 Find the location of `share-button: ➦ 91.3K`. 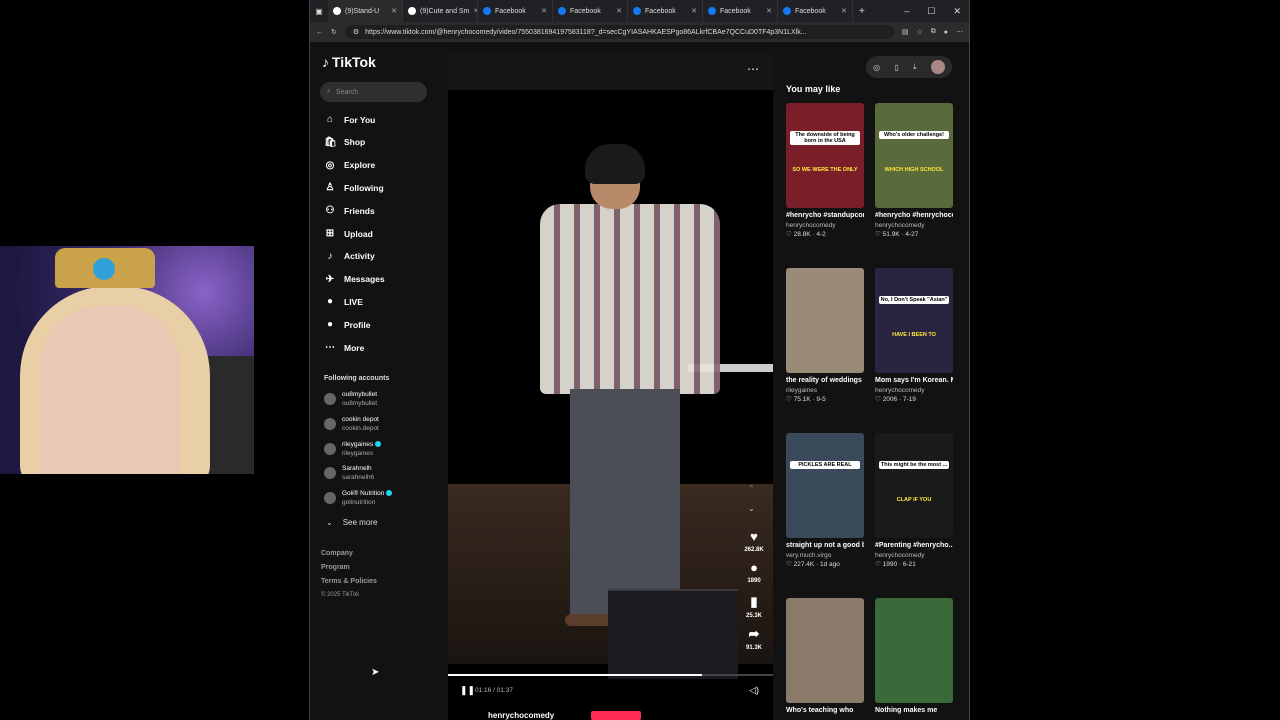

share-button: ➦ 91.3K is located at coordinates (754, 638).